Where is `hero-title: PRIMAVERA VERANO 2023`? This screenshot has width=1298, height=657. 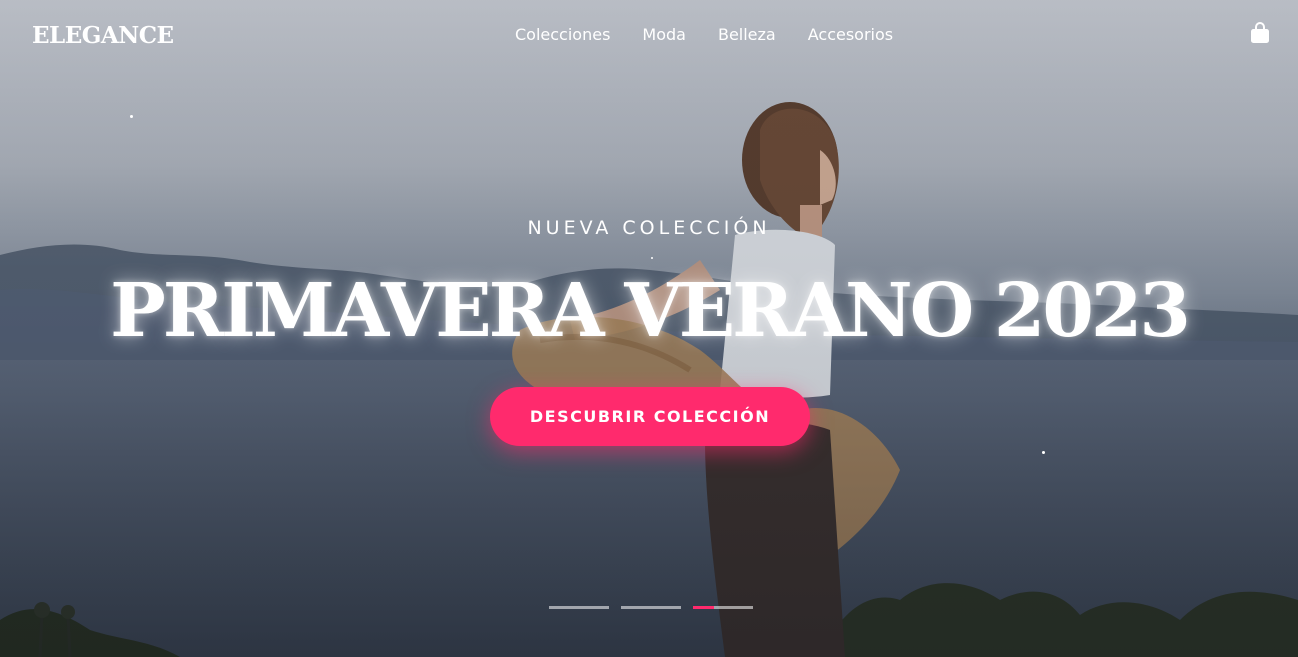 hero-title: PRIMAVERA VERANO 2023 is located at coordinates (650, 311).